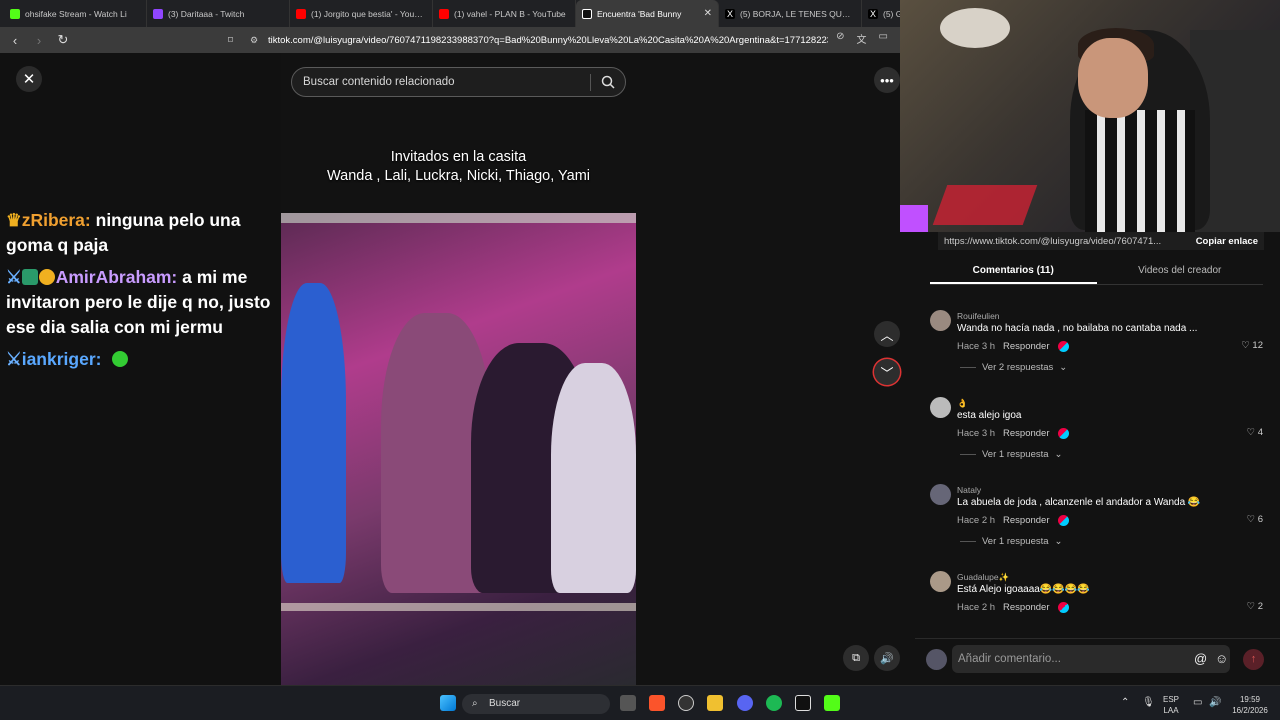  Describe the element at coordinates (1260, 432) in the screenshot. I see `like-count: 4` at that location.